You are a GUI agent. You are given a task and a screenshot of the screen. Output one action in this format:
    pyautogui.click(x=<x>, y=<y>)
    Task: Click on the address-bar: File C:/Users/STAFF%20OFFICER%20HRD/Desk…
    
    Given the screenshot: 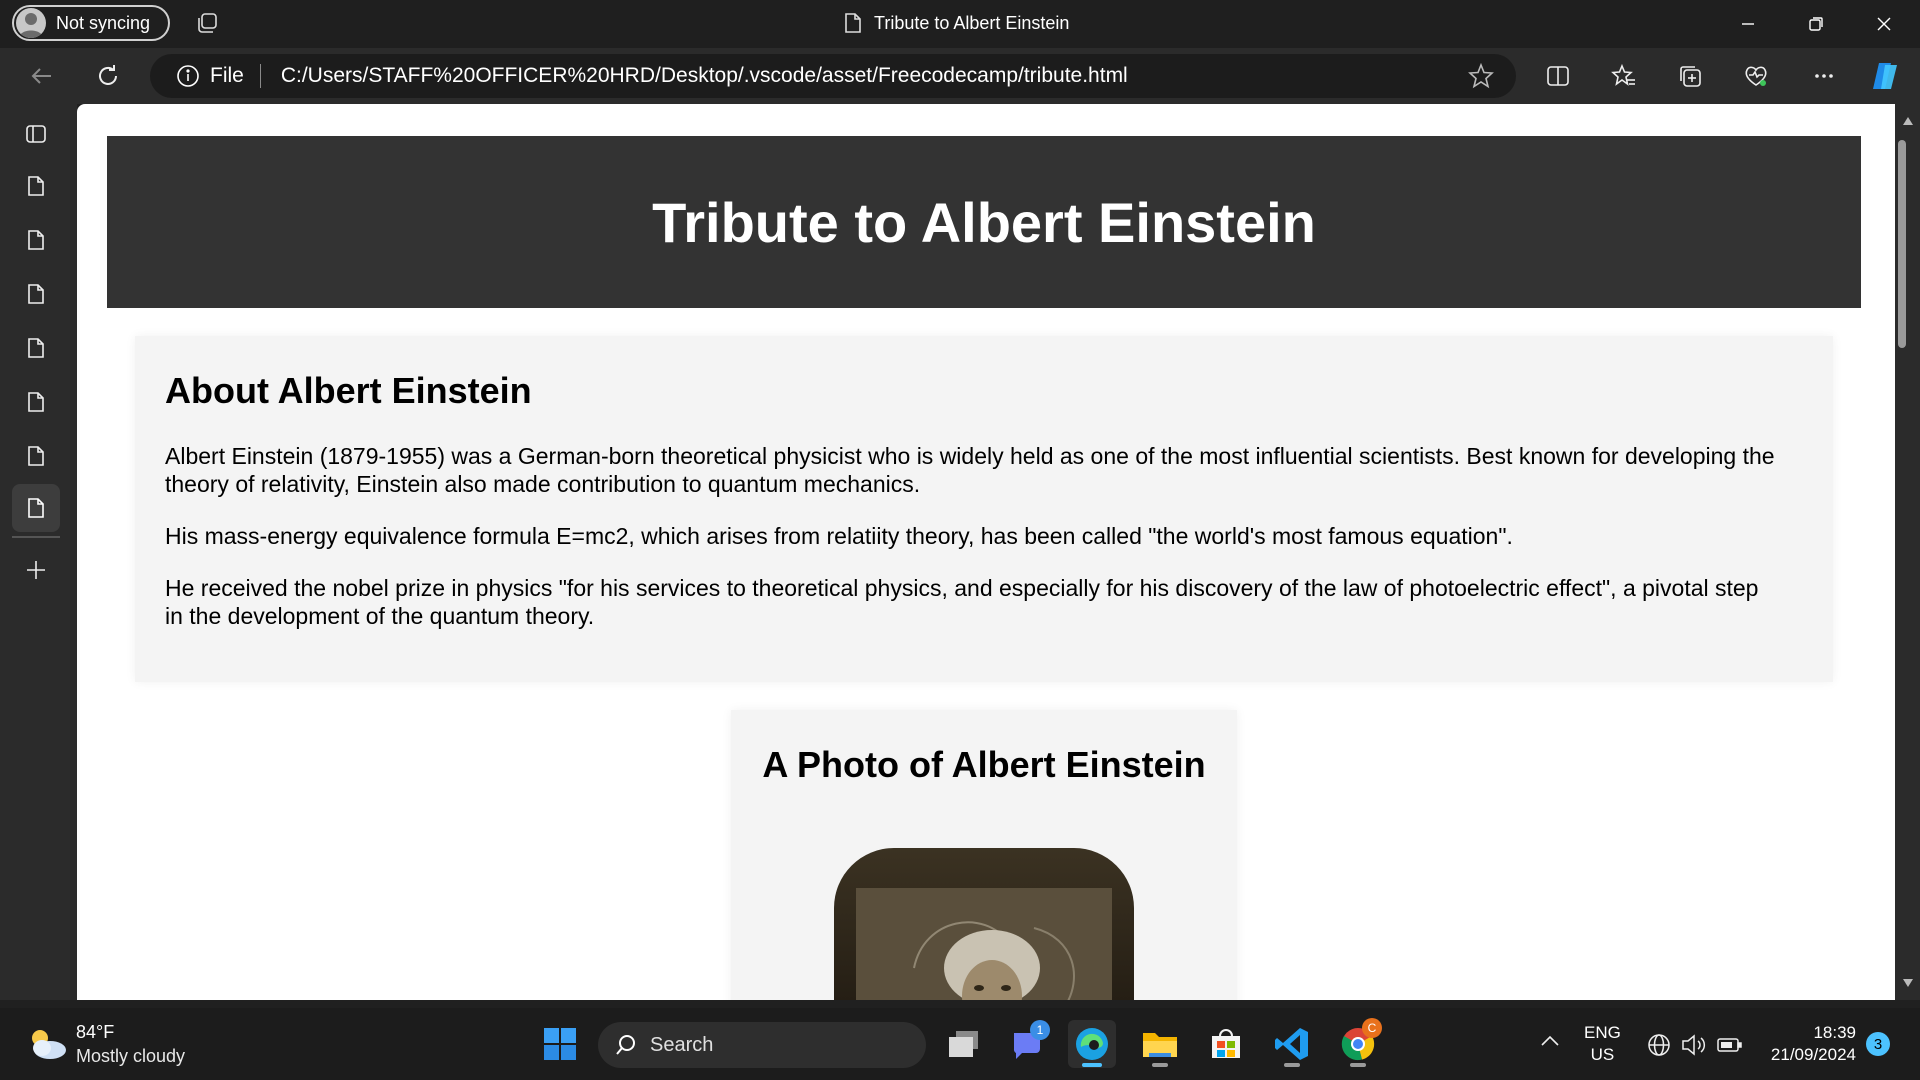 What is the action you would take?
    pyautogui.click(x=833, y=76)
    